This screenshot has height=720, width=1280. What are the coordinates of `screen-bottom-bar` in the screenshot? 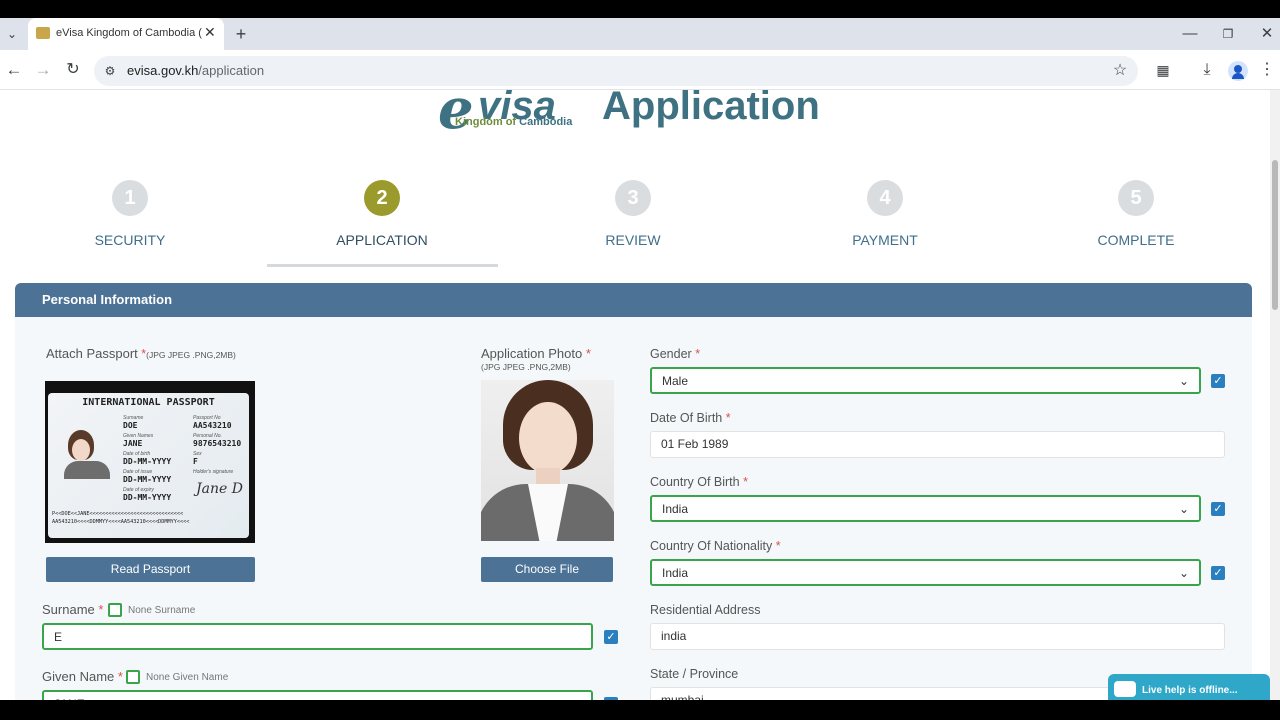 It's located at (640, 710).